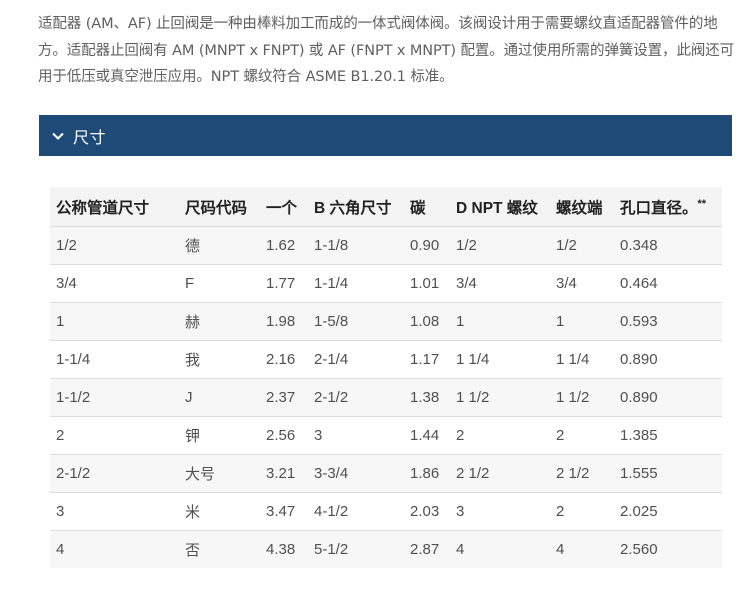 The image size is (755, 599). Describe the element at coordinates (500, 359) in the screenshot. I see `cell-d-npt-thread: 1 1/4` at that location.